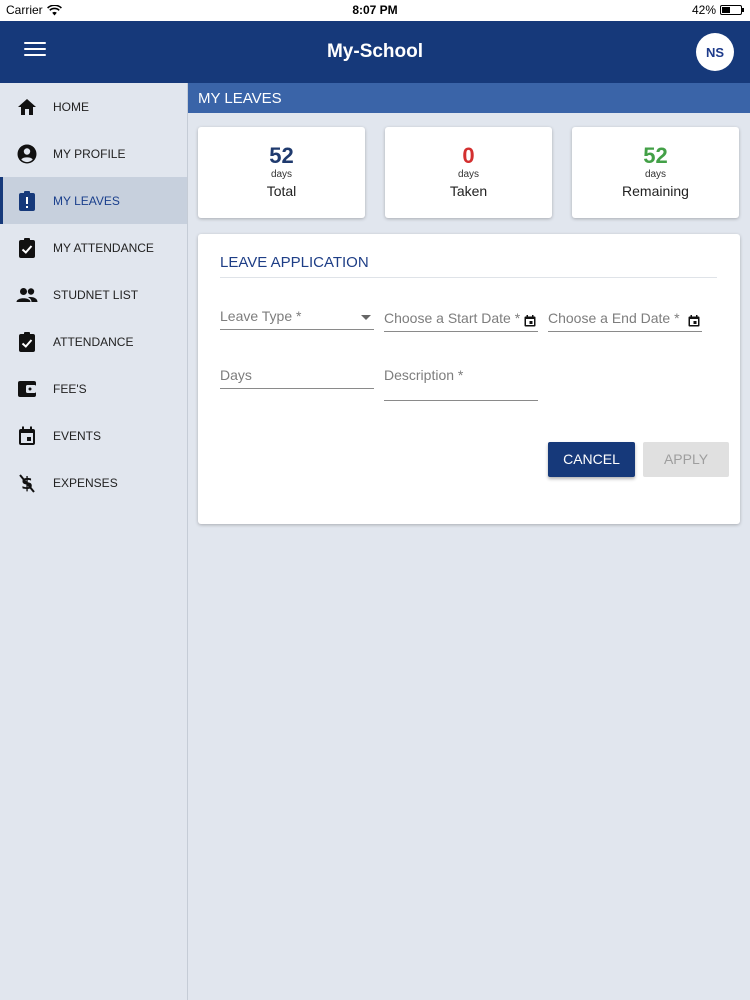 Image resolution: width=750 pixels, height=1000 pixels. I want to click on dropdown-arrow-icon, so click(366, 317).